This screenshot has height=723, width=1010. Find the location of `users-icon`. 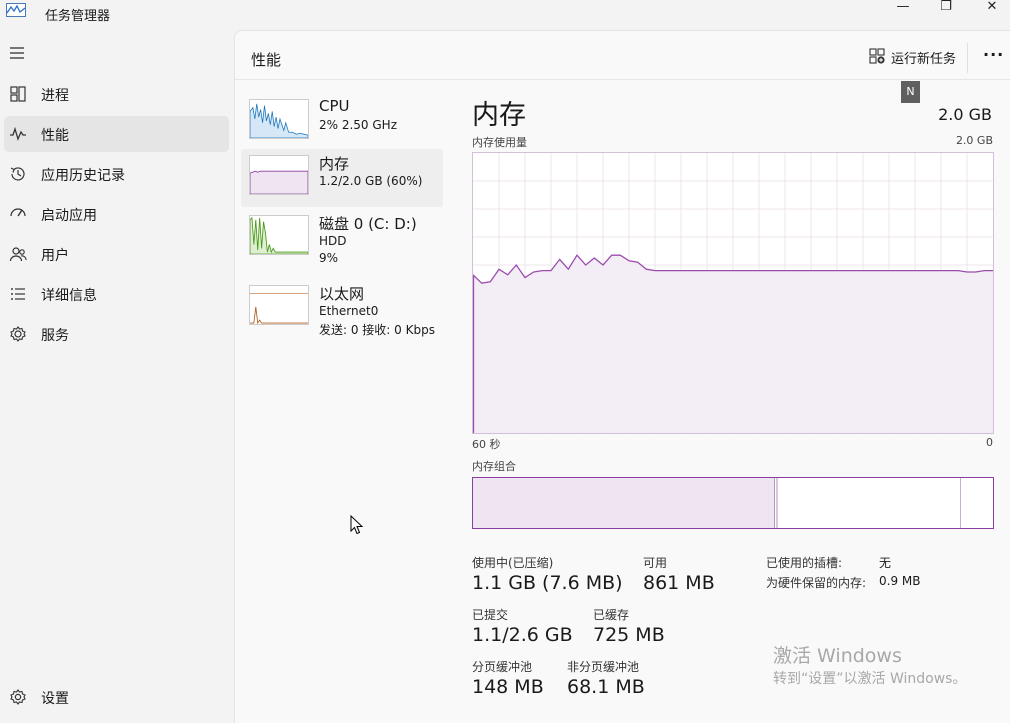

users-icon is located at coordinates (18, 254).